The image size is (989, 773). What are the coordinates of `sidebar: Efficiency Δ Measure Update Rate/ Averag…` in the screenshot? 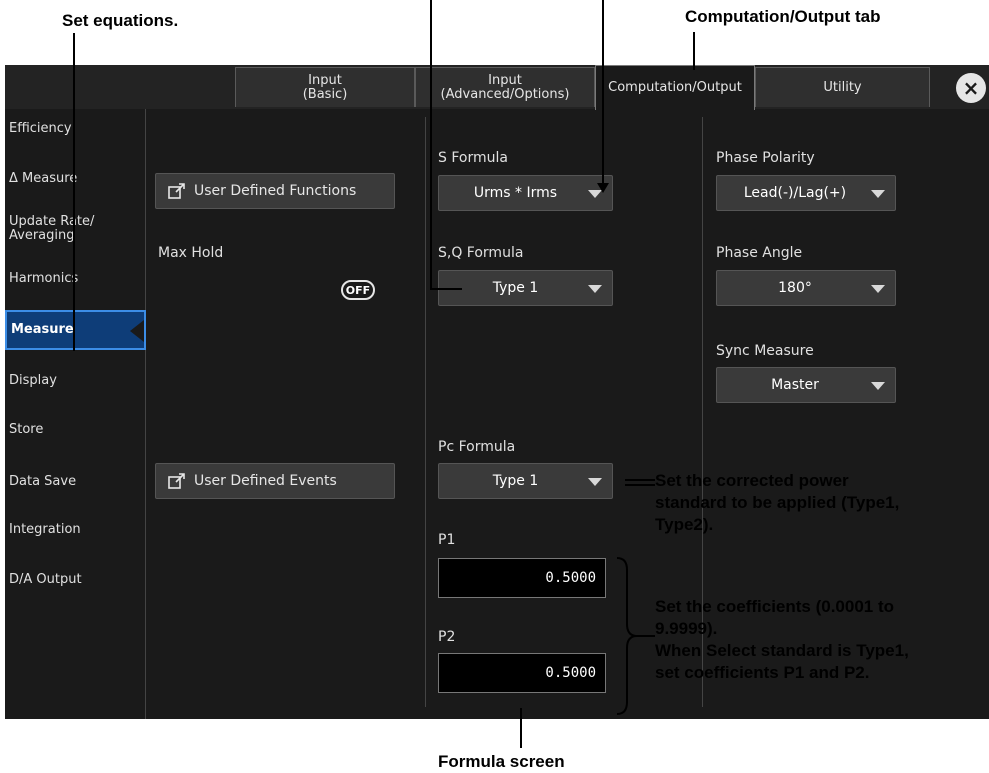 It's located at (75, 414).